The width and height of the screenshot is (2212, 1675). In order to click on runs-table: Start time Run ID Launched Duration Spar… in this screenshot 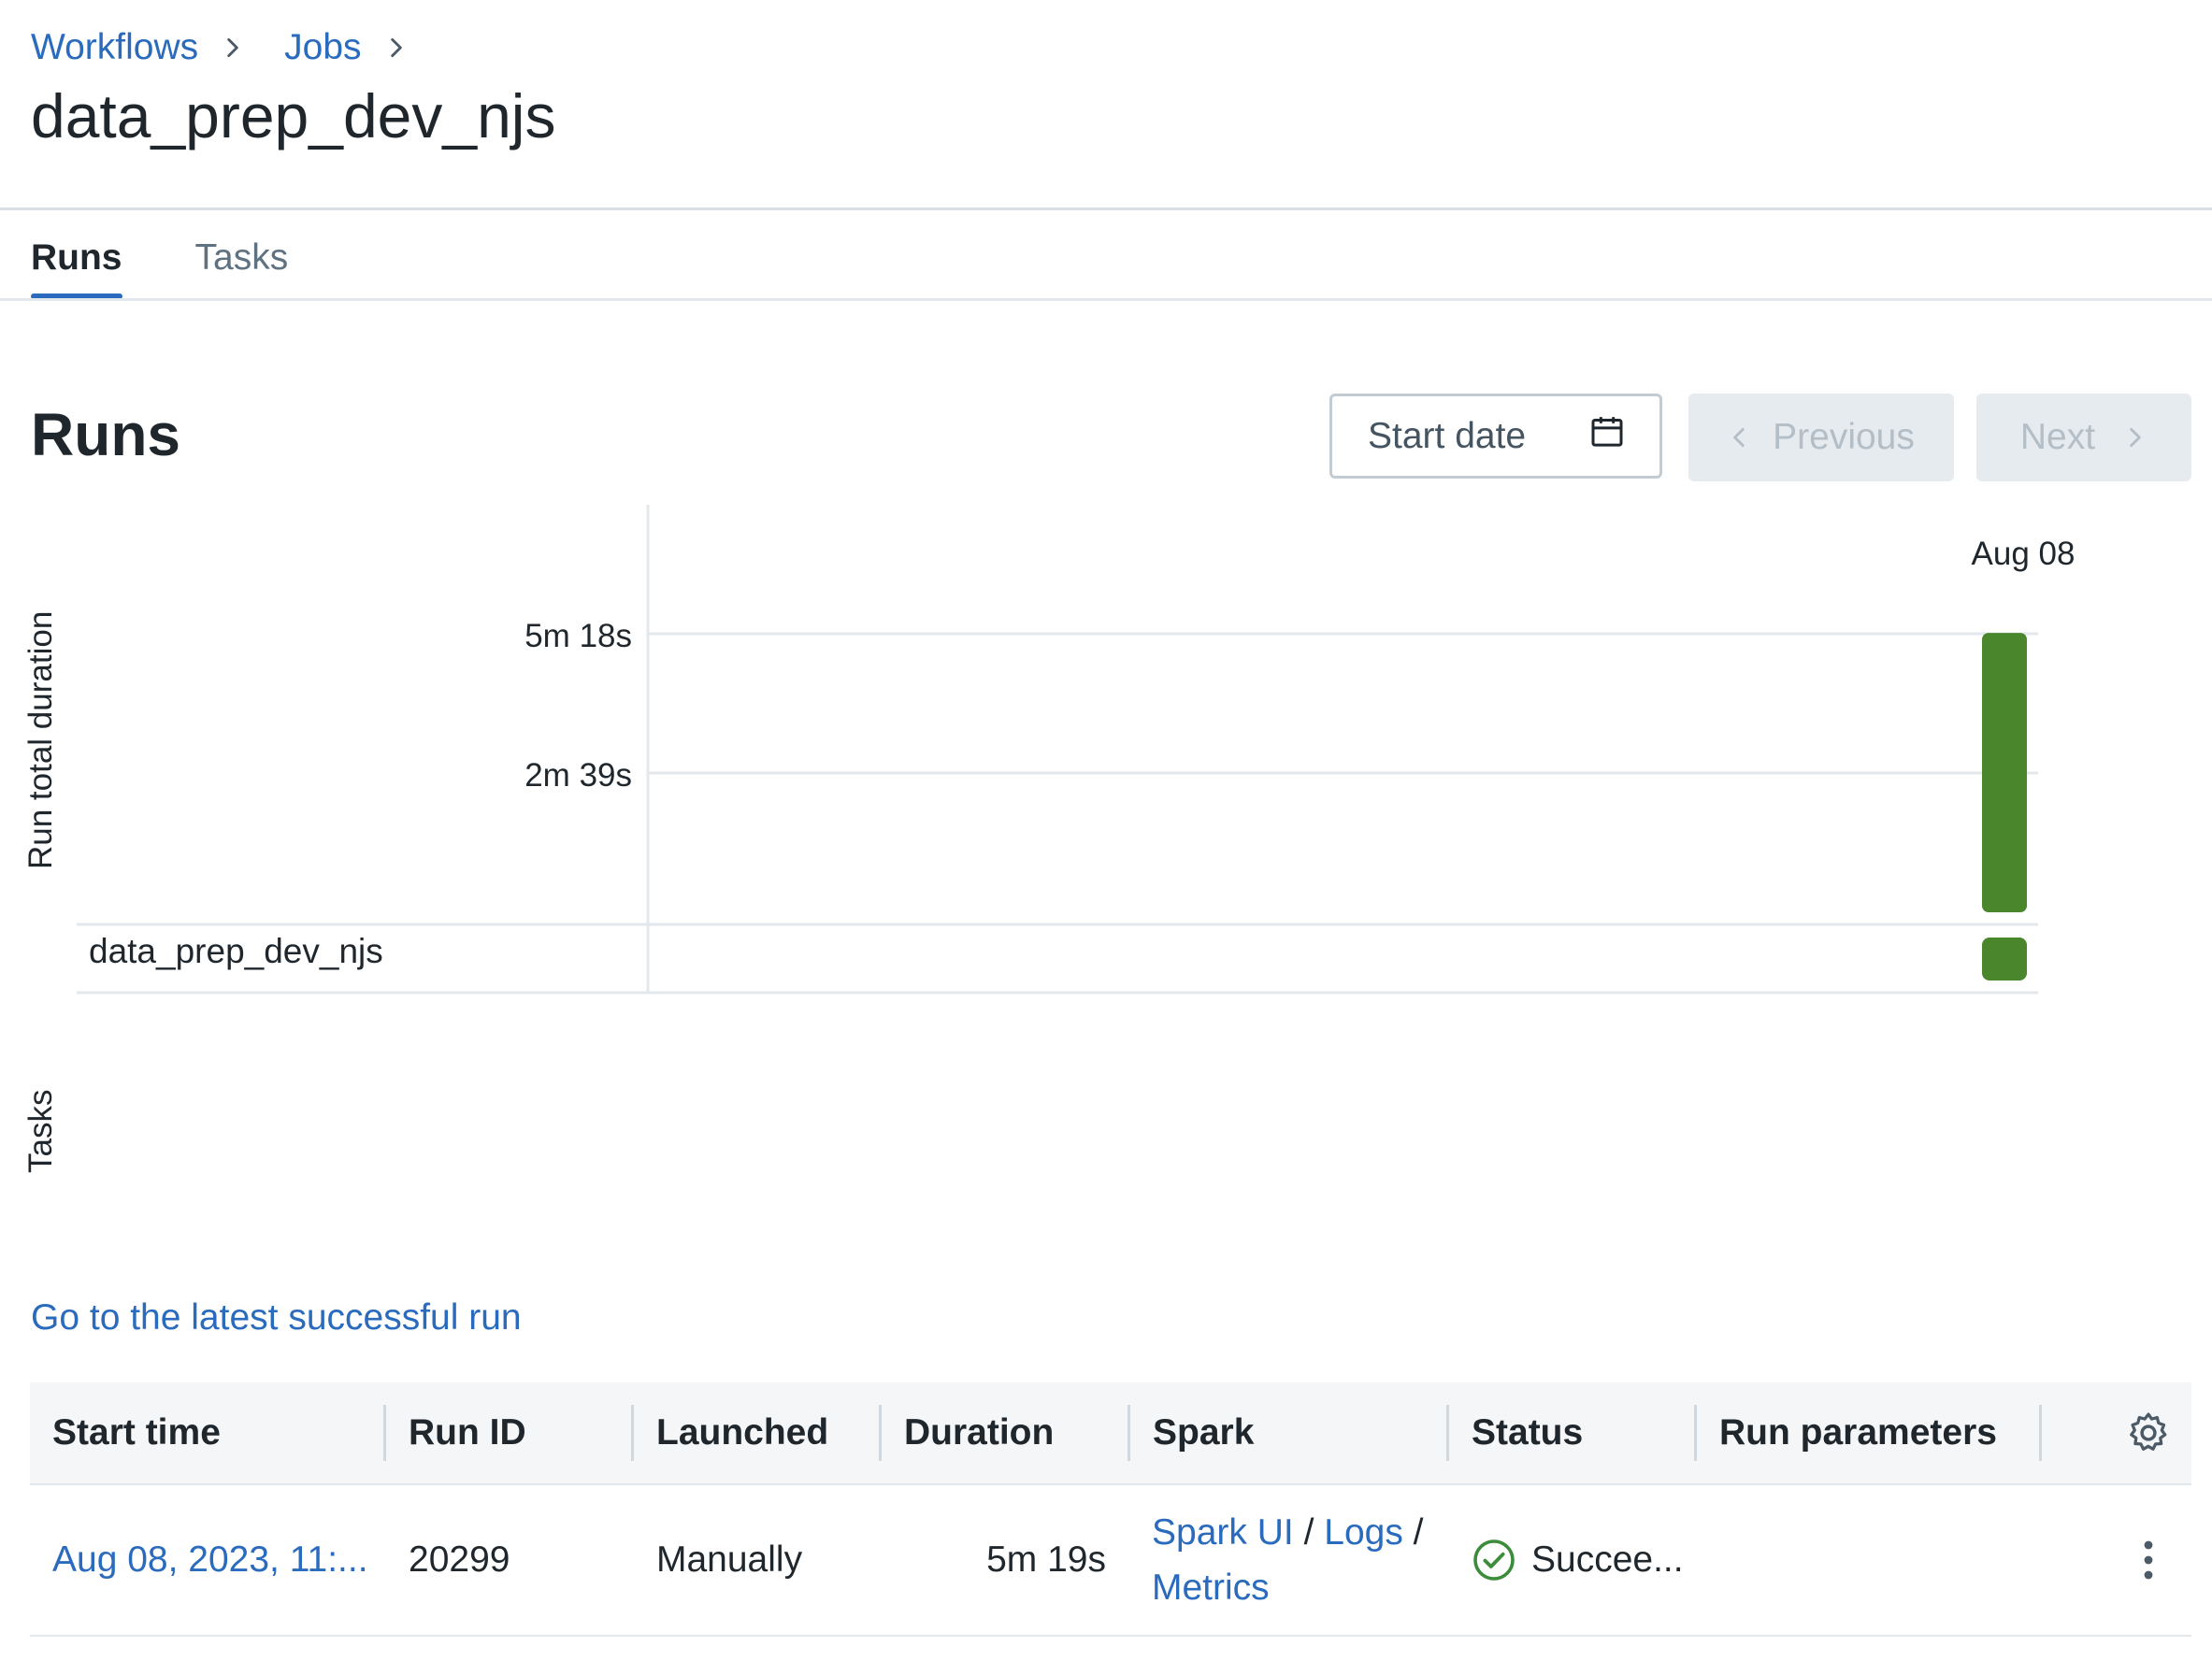, I will do `click(1110, 1509)`.